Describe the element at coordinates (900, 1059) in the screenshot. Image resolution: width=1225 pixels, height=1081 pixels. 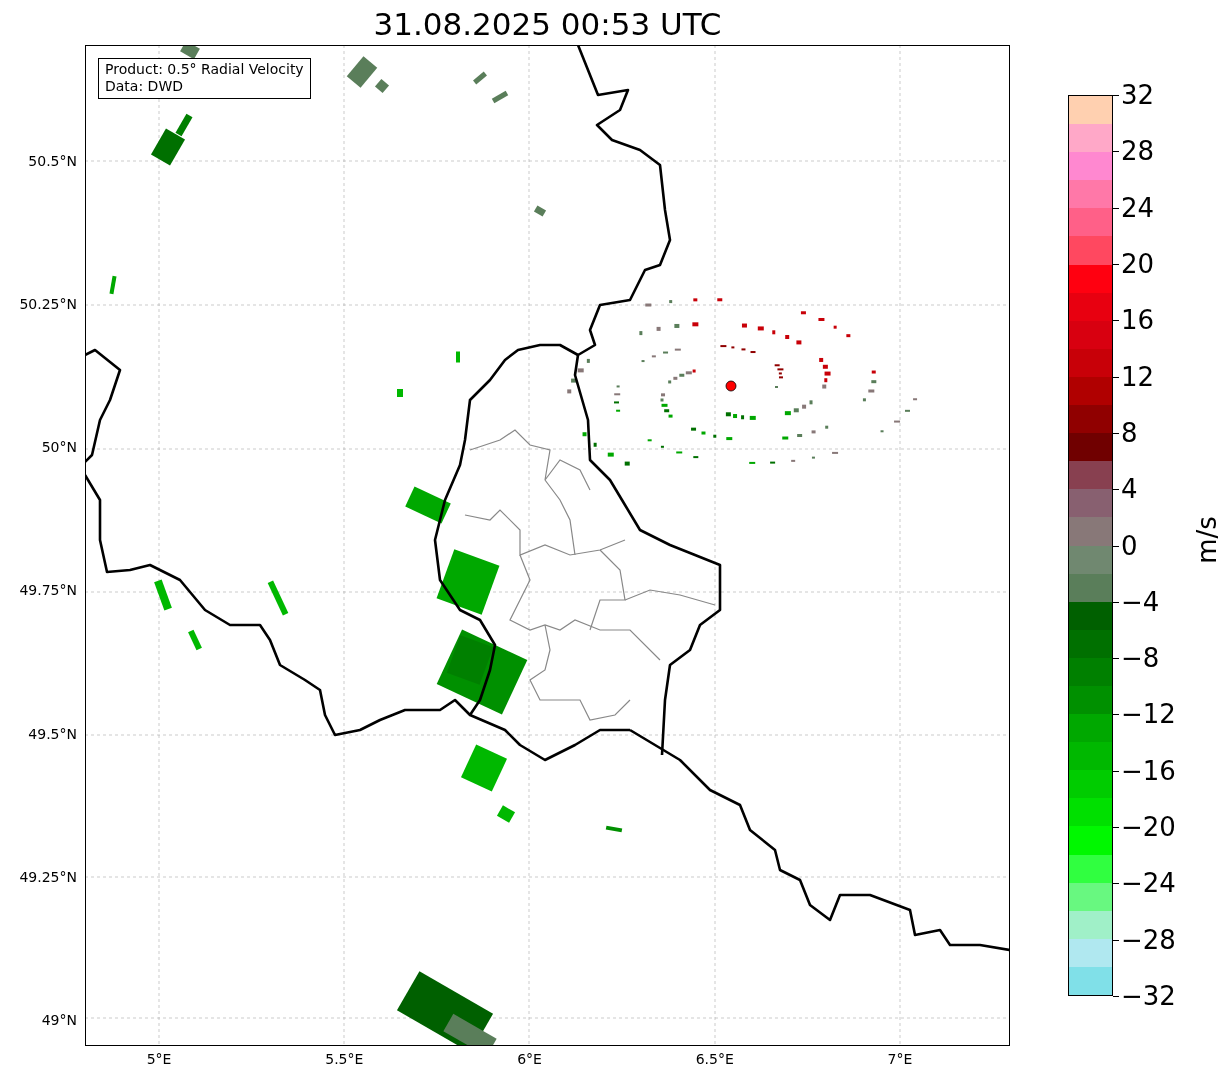
I see `longitude-label: 7°E` at that location.